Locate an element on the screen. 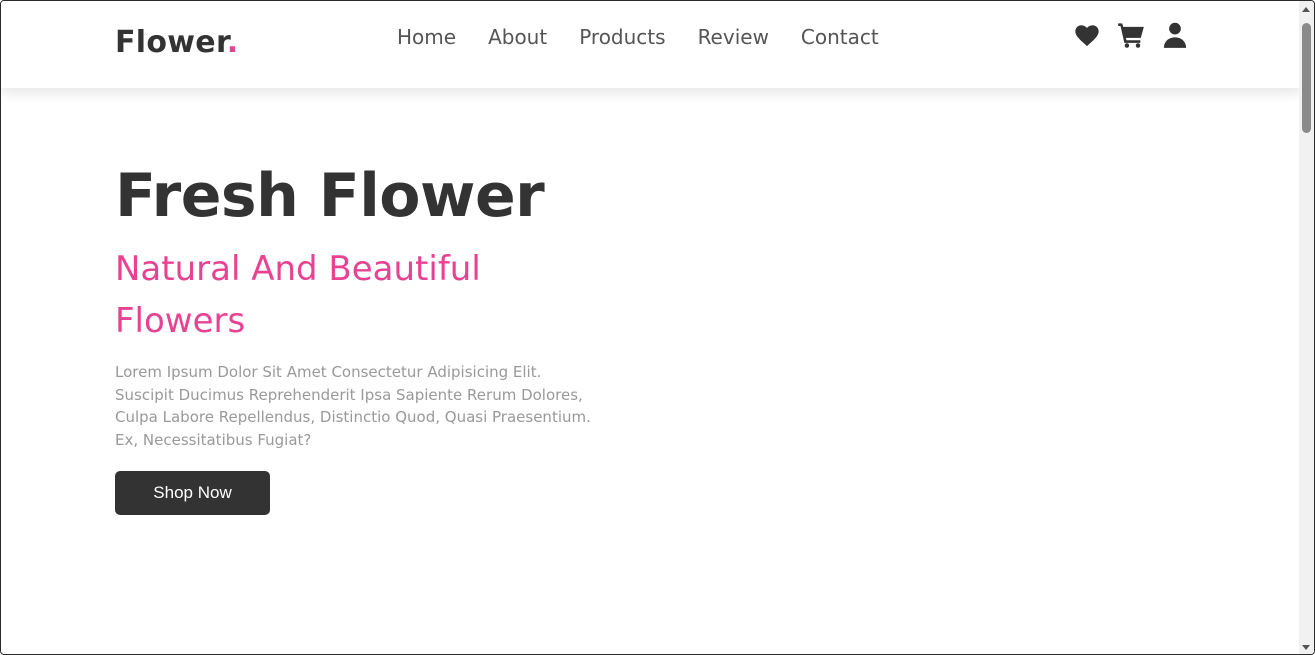 This screenshot has height=655, width=1315. nav-link-about: About is located at coordinates (517, 37).